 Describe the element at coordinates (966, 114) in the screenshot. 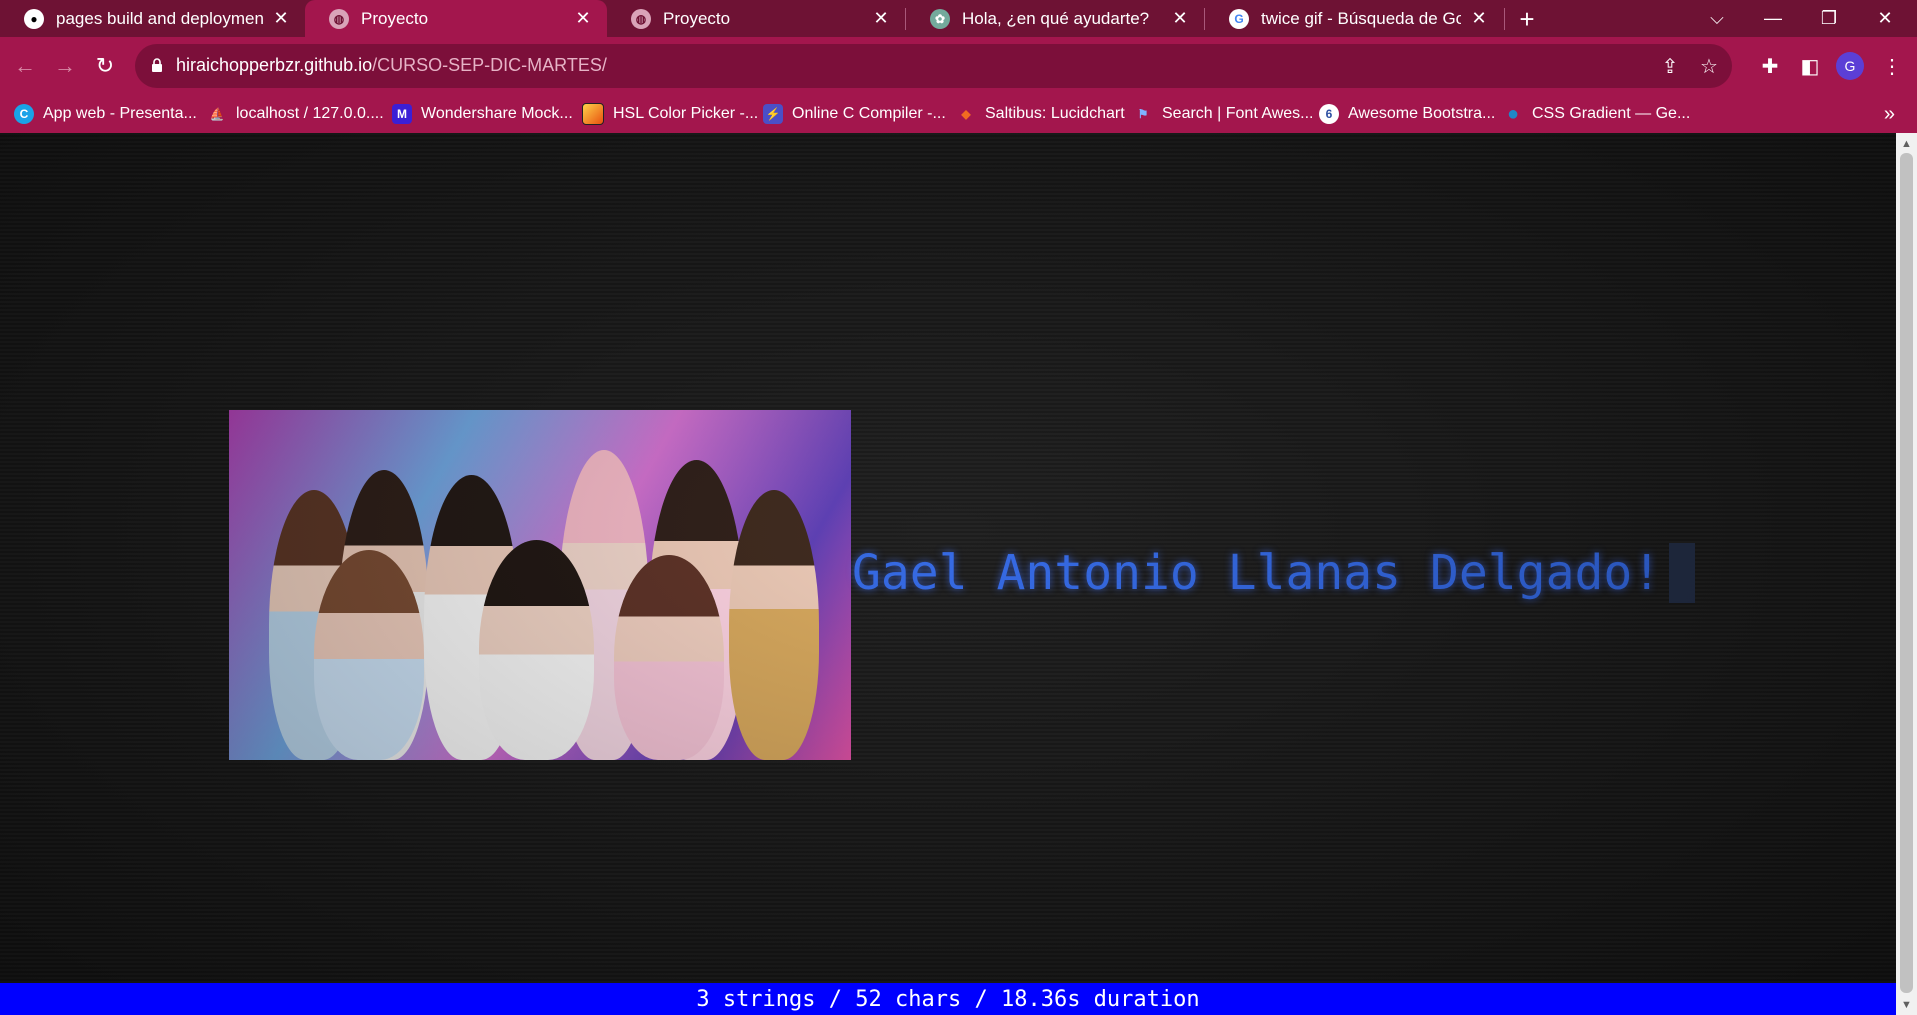

I see `lucidchart-icon: ◆` at that location.